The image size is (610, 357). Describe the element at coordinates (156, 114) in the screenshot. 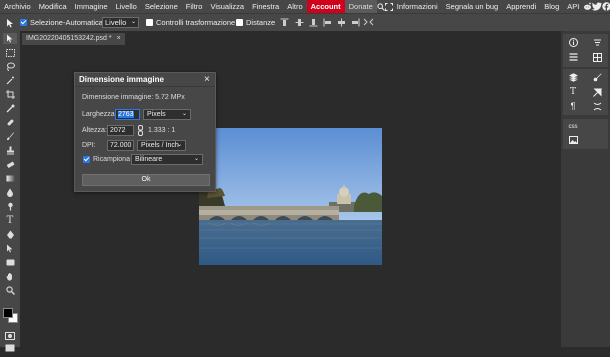

I see `width-unit-value: Pixels` at that location.